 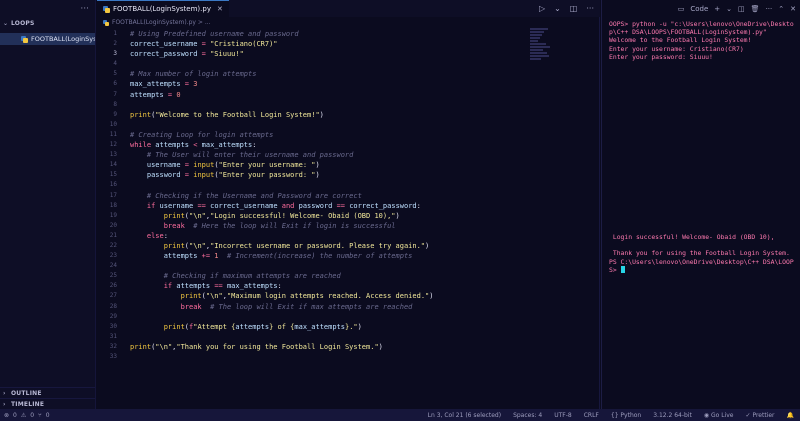 I want to click on ports-icon: ⑂, so click(x=40, y=415).